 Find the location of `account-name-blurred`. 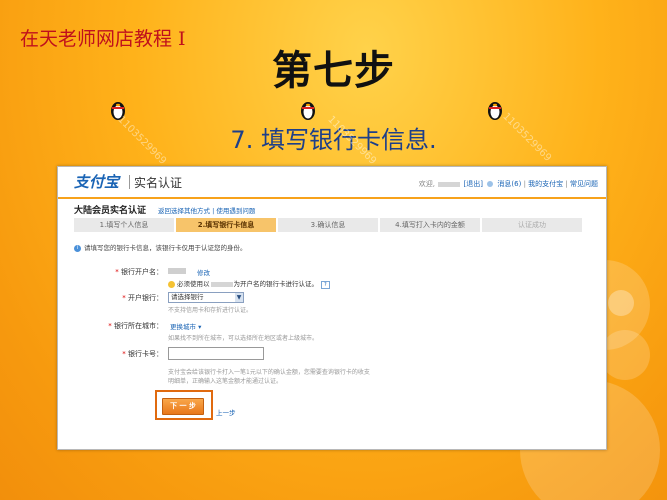

account-name-blurred is located at coordinates (177, 271).